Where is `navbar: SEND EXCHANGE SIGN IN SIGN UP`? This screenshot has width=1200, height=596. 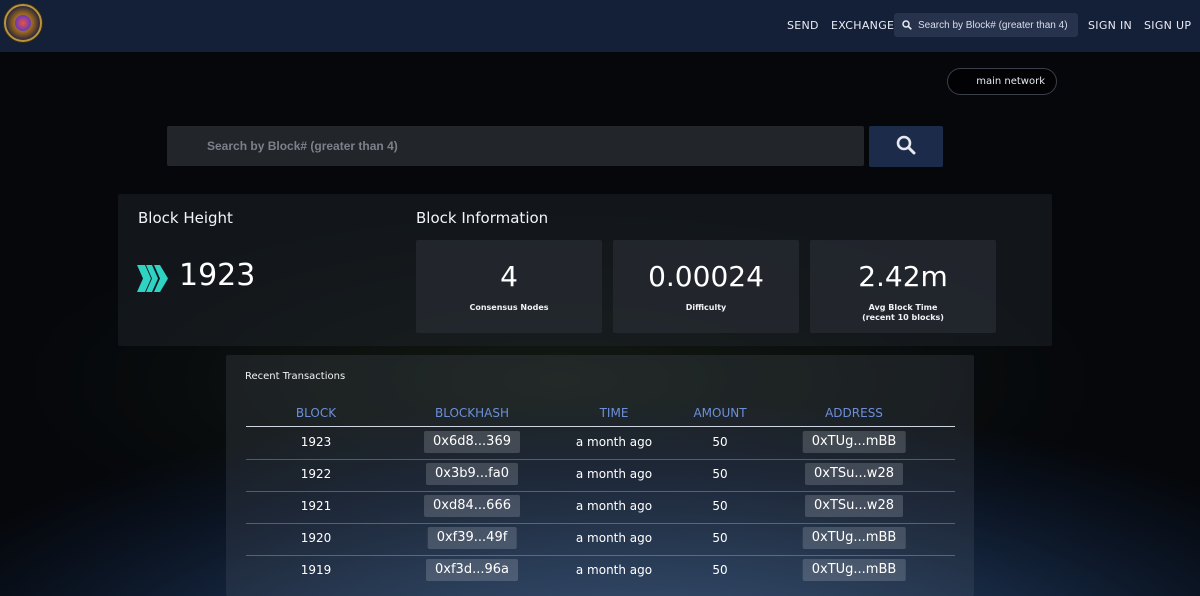 navbar: SEND EXCHANGE SIGN IN SIGN UP is located at coordinates (600, 26).